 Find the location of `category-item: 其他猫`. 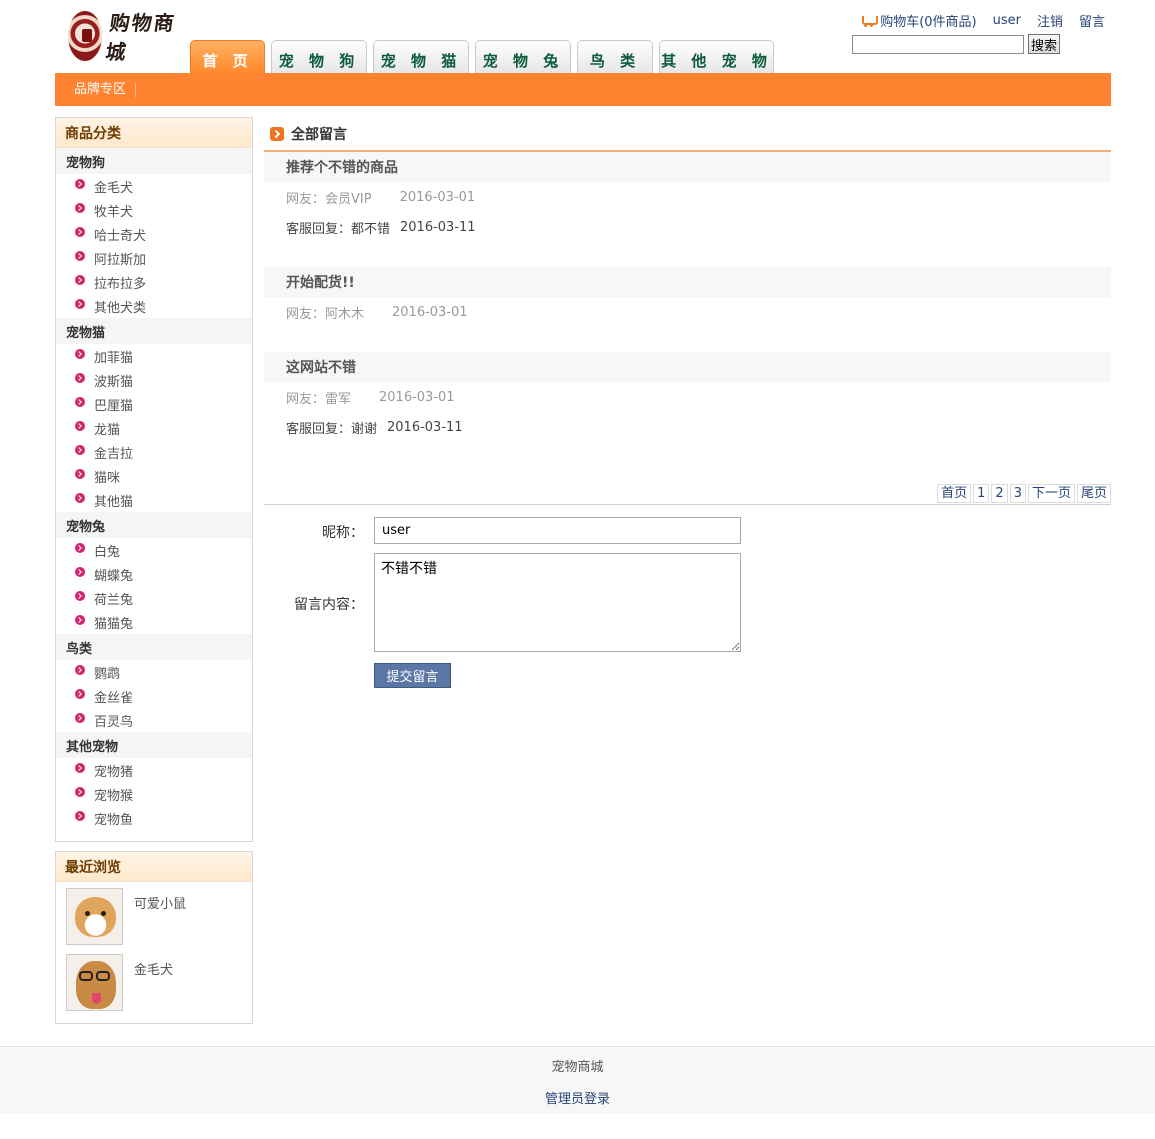

category-item: 其他猫 is located at coordinates (154, 500).